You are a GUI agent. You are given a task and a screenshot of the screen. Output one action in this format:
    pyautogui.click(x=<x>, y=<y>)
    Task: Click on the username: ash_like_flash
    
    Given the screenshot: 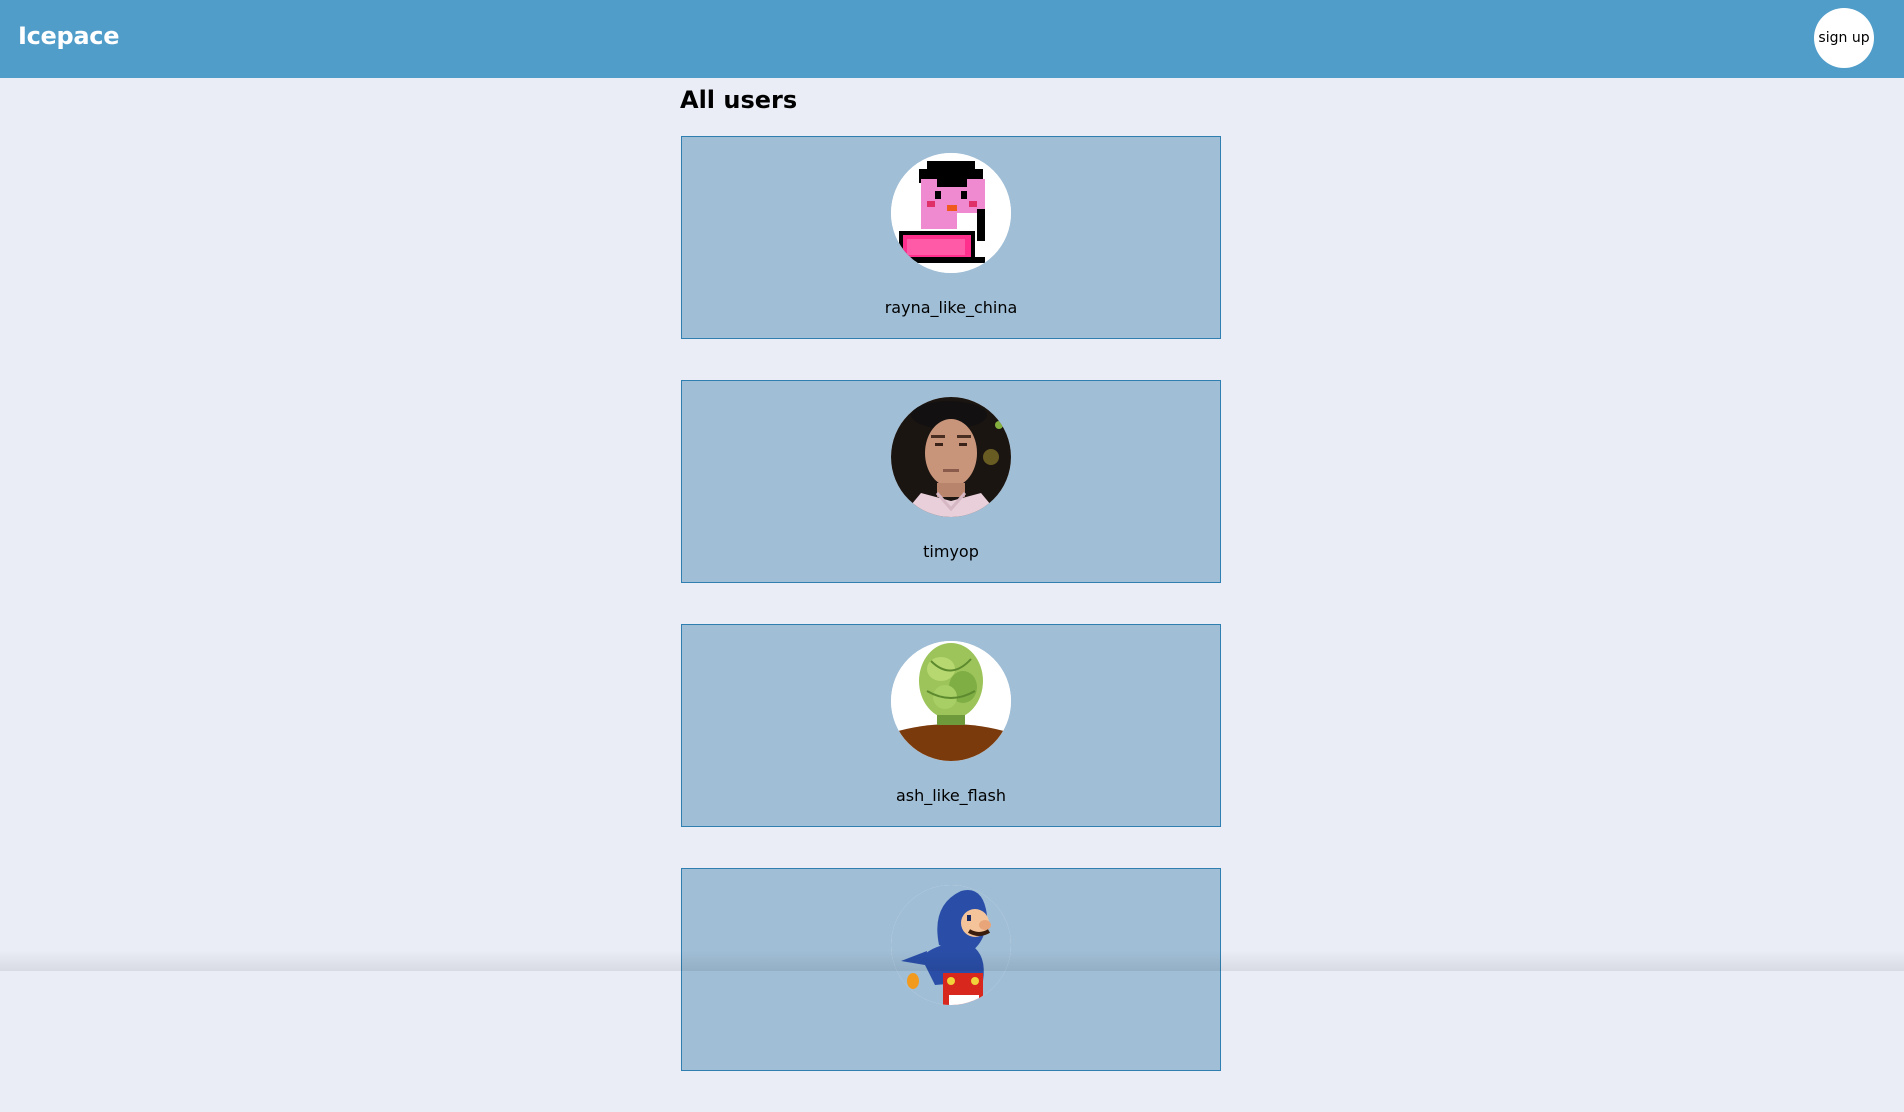 What is the action you would take?
    pyautogui.click(x=951, y=795)
    